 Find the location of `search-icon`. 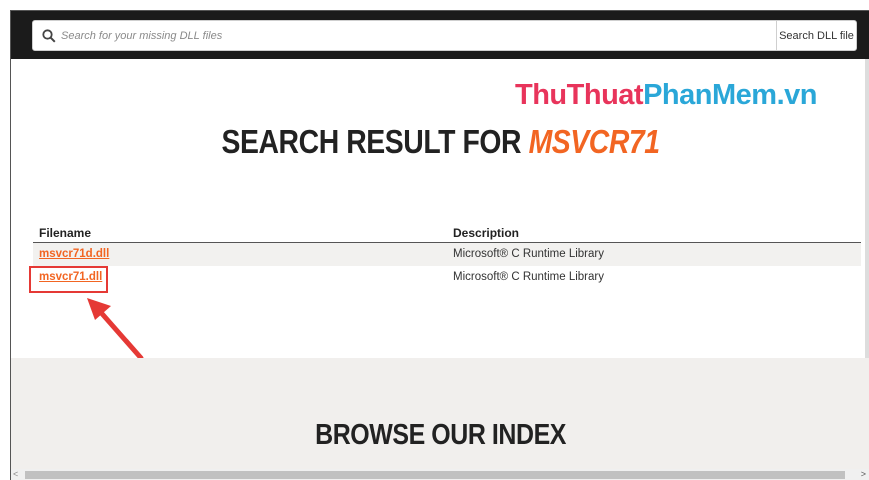

search-icon is located at coordinates (49, 36).